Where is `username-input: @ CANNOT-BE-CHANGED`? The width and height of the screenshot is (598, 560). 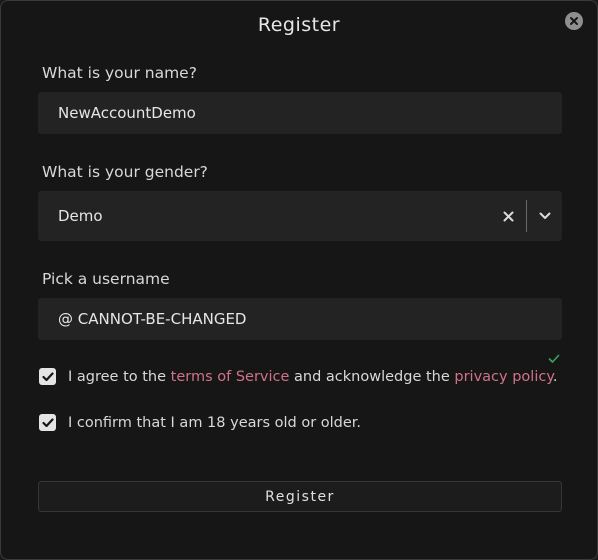
username-input: @ CANNOT-BE-CHANGED is located at coordinates (300, 319).